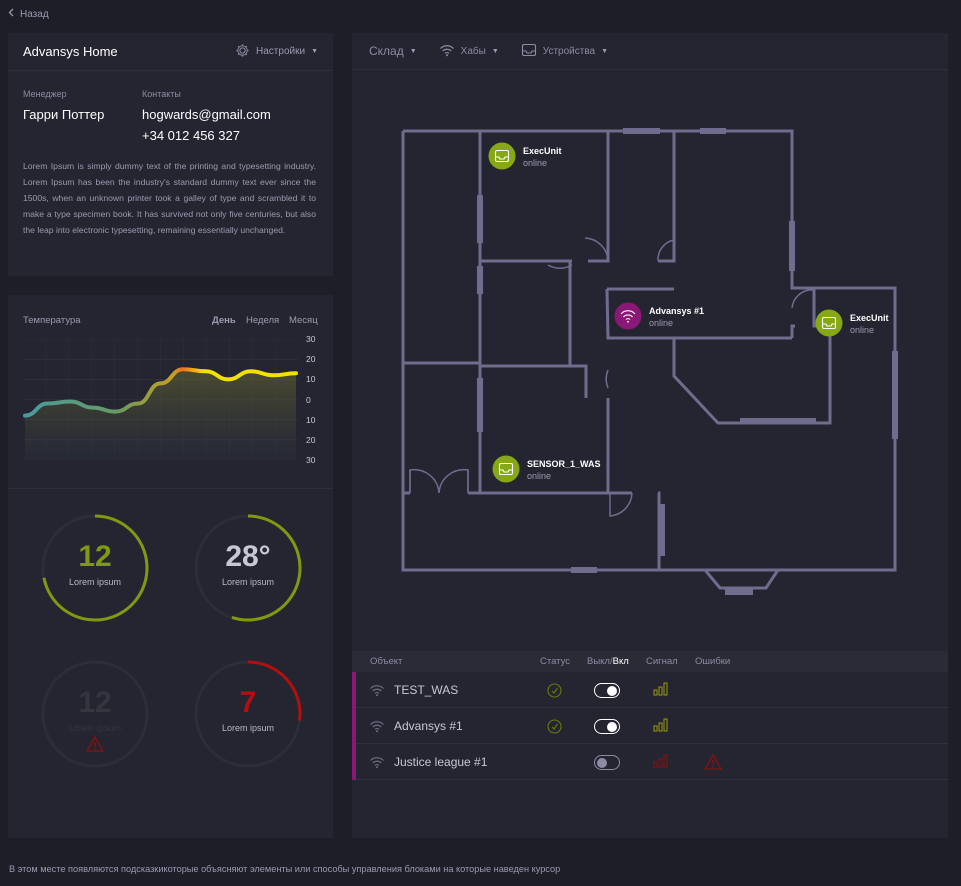 The height and width of the screenshot is (886, 961). What do you see at coordinates (314, 51) in the screenshot?
I see `caret-down-icon: ▼` at bounding box center [314, 51].